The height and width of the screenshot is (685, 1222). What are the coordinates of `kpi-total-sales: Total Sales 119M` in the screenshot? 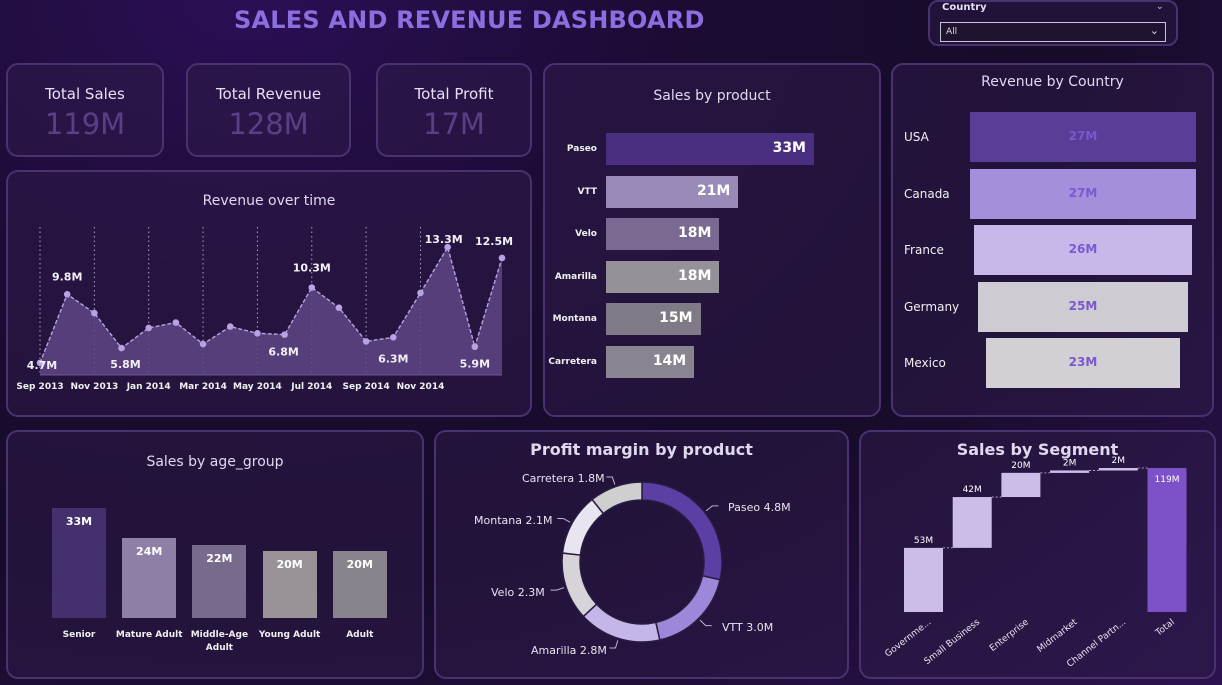 It's located at (85, 110).